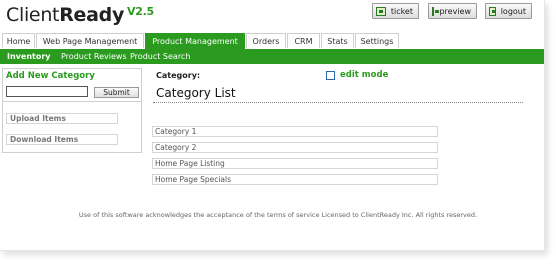 This screenshot has height=270, width=556. I want to click on ticket-button: ticket, so click(395, 11).